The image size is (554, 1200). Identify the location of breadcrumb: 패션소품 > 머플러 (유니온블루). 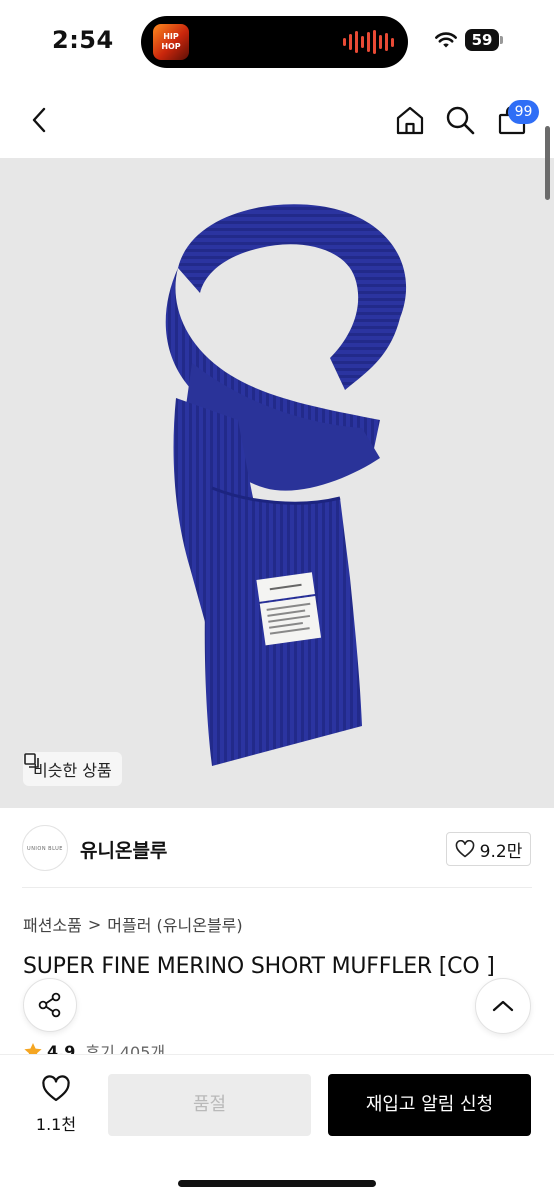
(133, 924).